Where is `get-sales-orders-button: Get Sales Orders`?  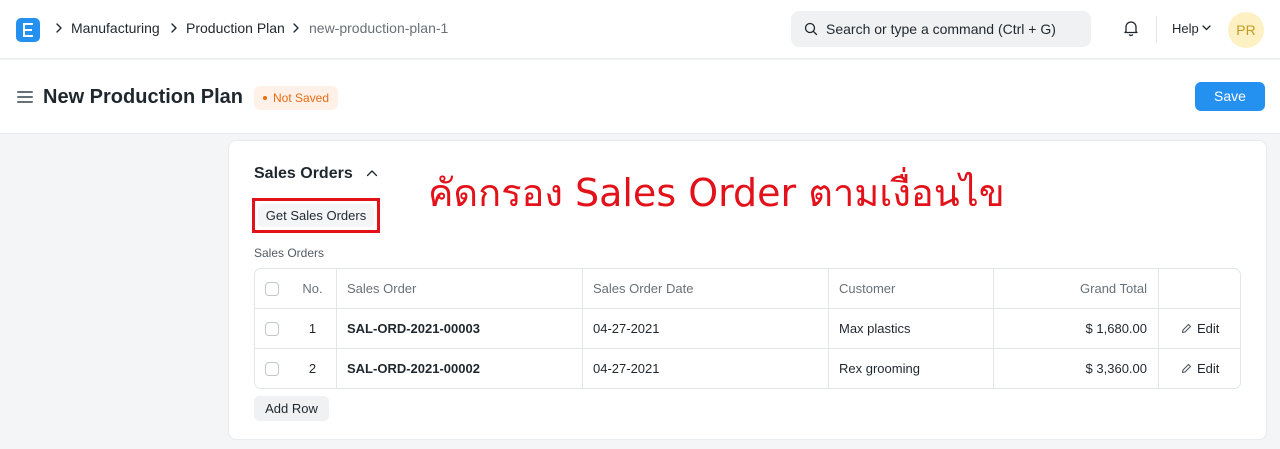 get-sales-orders-button: Get Sales Orders is located at coordinates (316, 215).